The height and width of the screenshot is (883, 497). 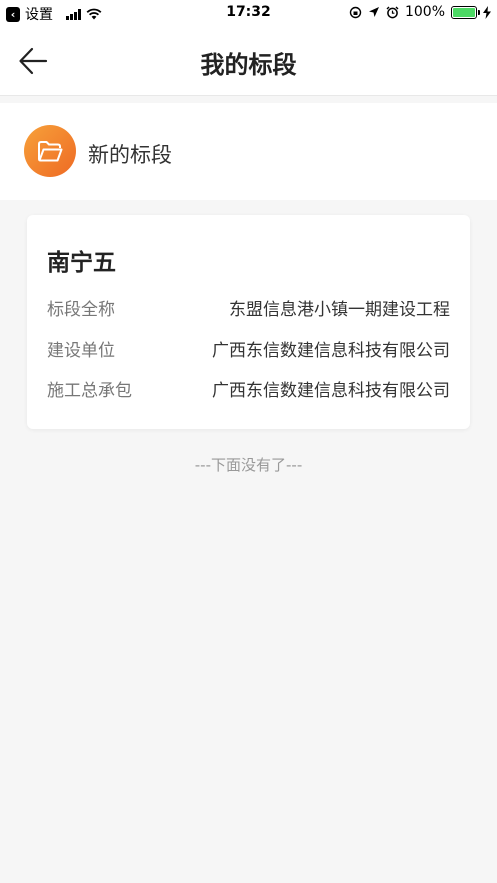 I want to click on info-row-builder: 建设单位 广西东信数建信息科技有限公司, so click(x=248, y=349).